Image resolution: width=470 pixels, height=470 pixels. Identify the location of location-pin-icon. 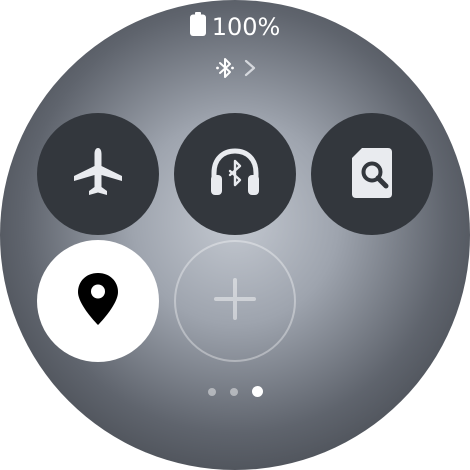
(98, 301).